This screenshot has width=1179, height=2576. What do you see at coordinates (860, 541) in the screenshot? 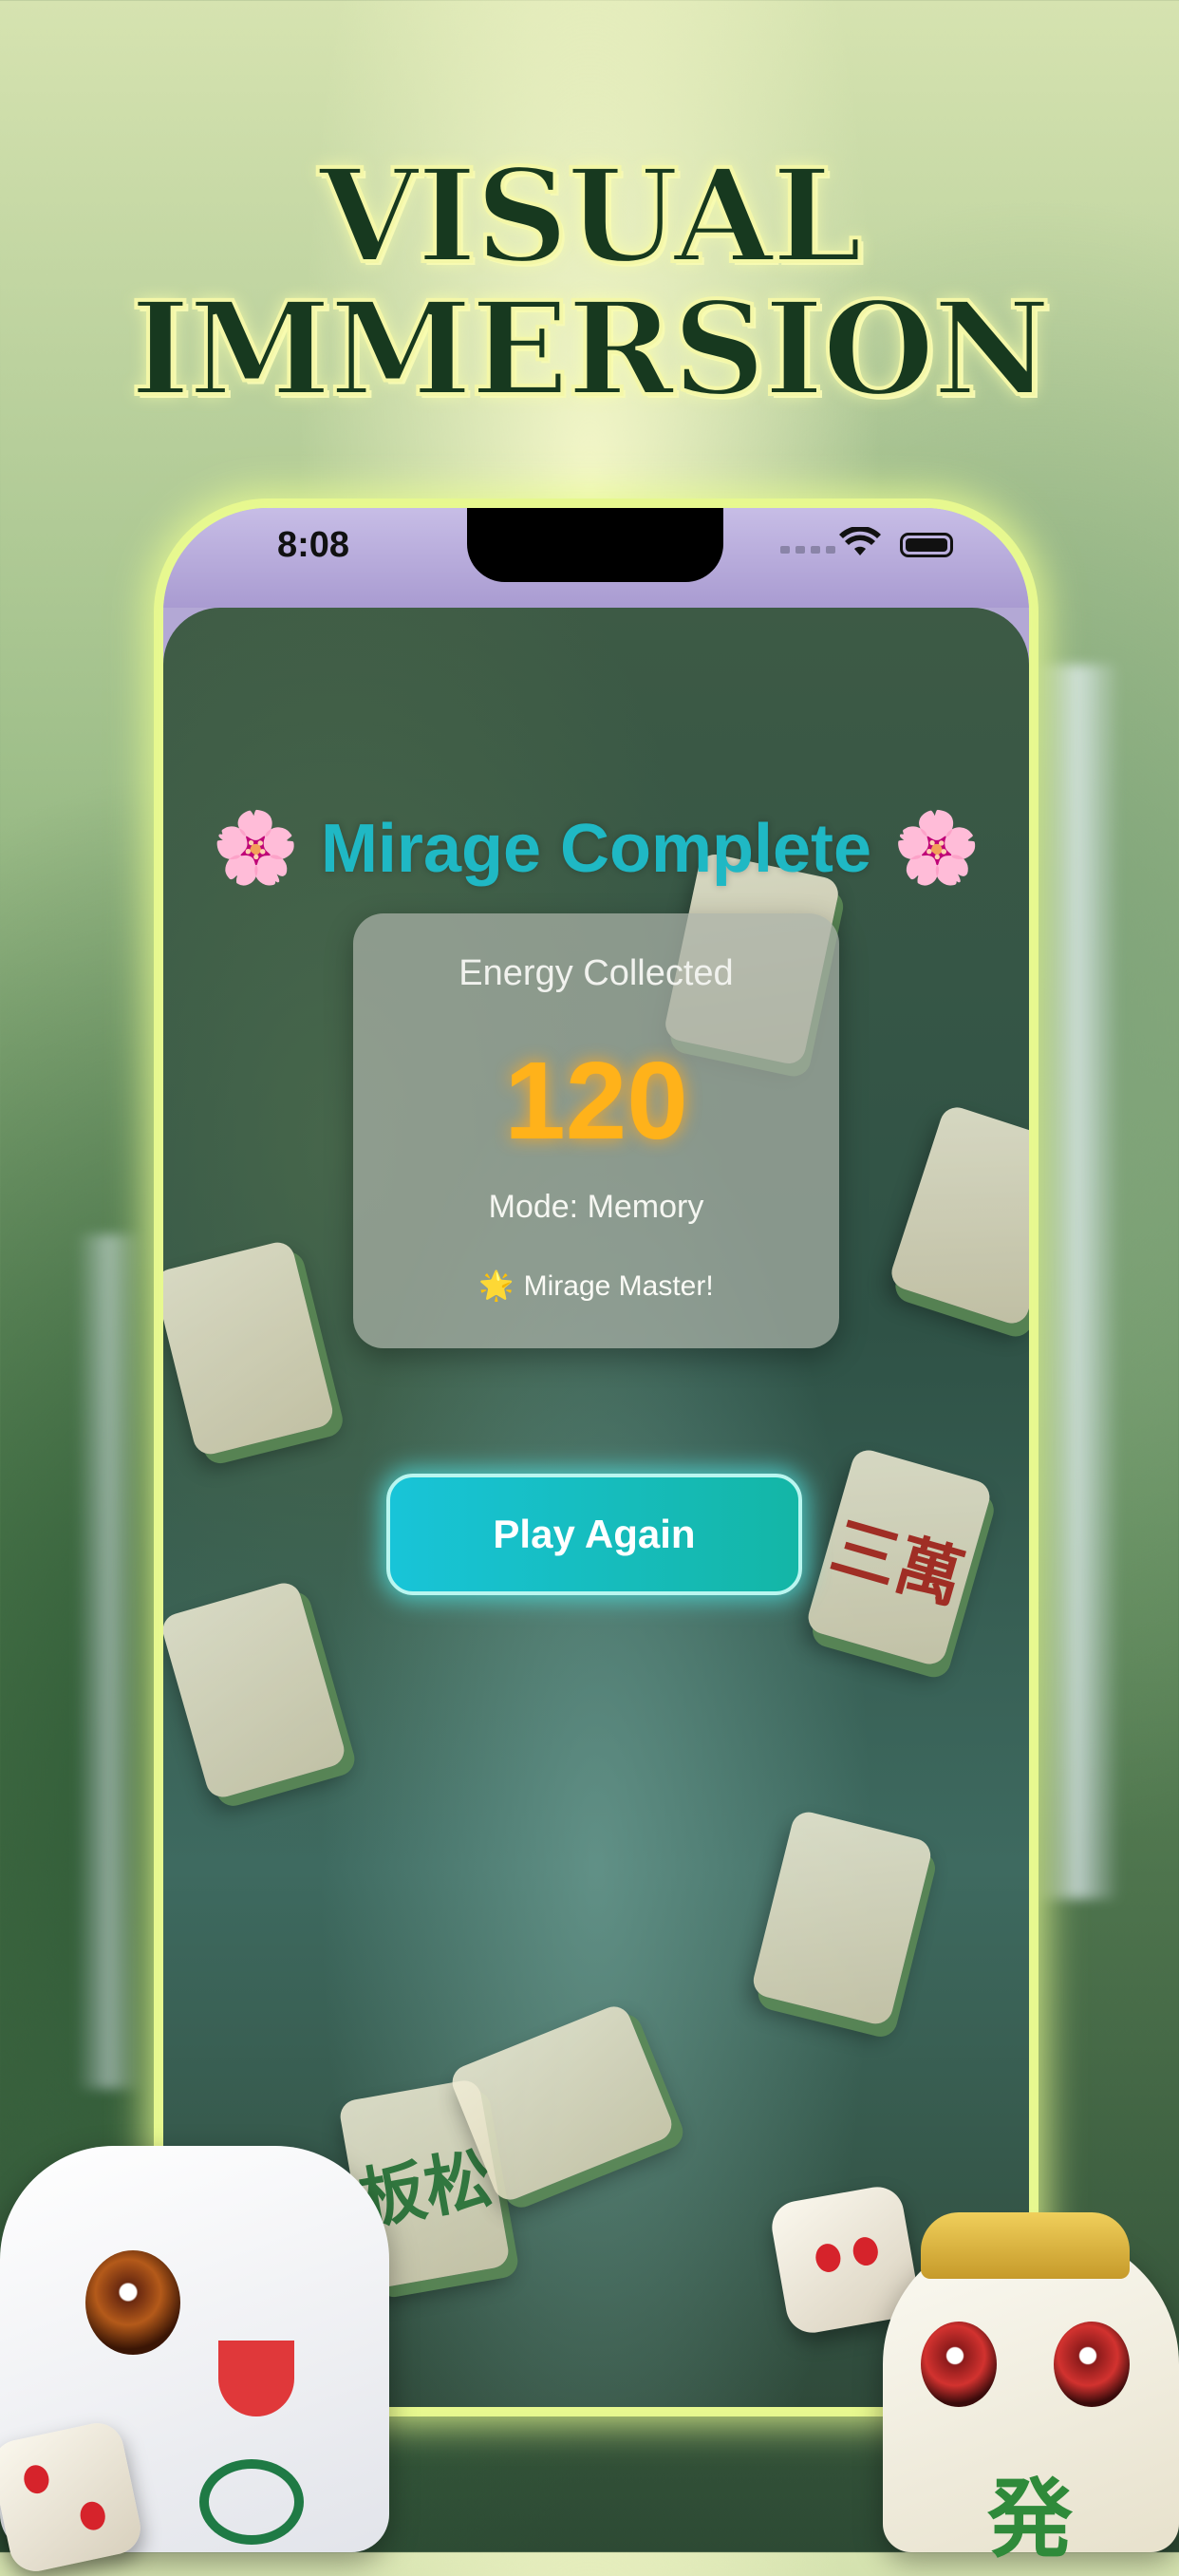
I see `wifi-icon` at bounding box center [860, 541].